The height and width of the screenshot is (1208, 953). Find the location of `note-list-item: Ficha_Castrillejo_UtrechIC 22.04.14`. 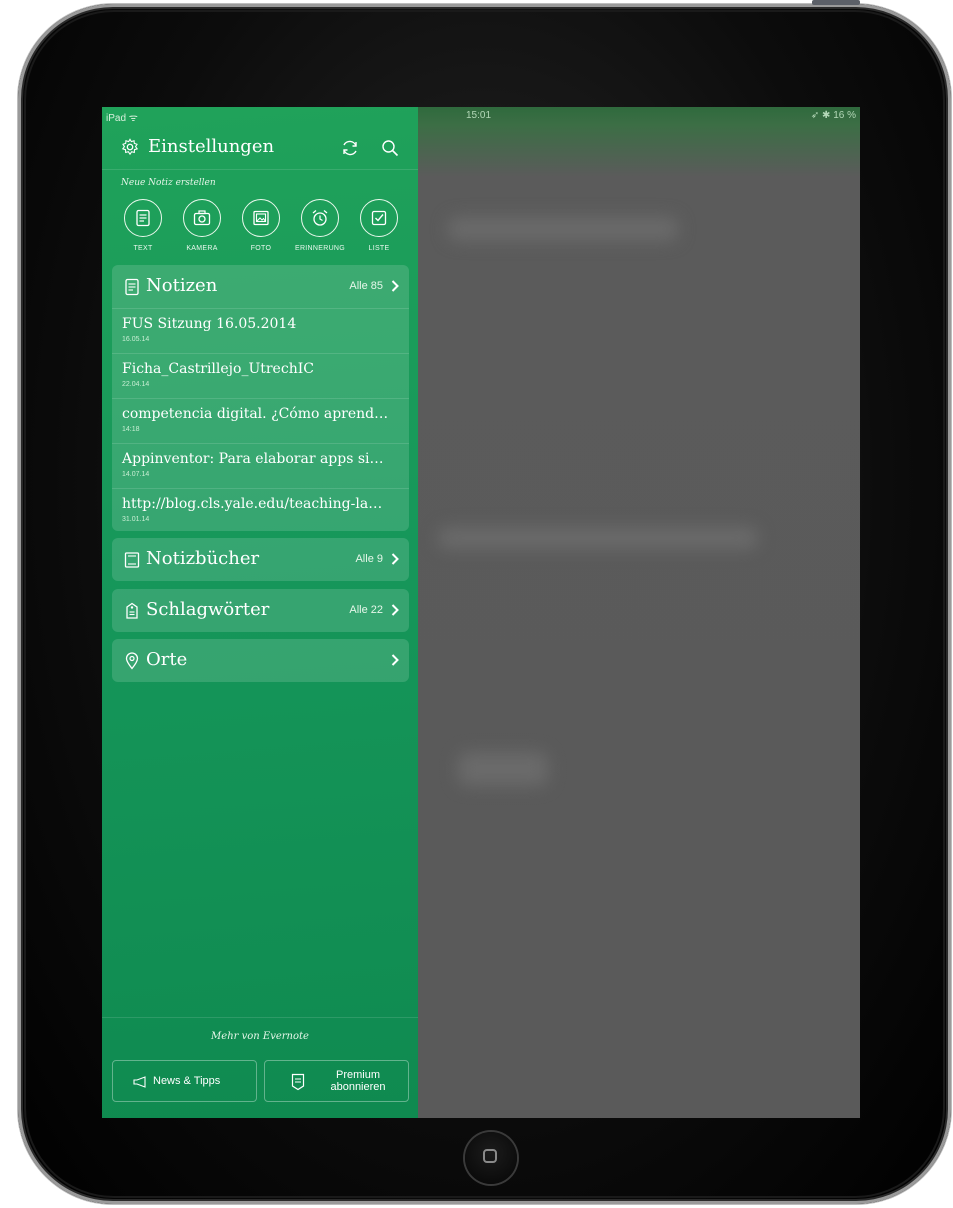

note-list-item: Ficha_Castrillejo_UtrechIC 22.04.14 is located at coordinates (260, 375).